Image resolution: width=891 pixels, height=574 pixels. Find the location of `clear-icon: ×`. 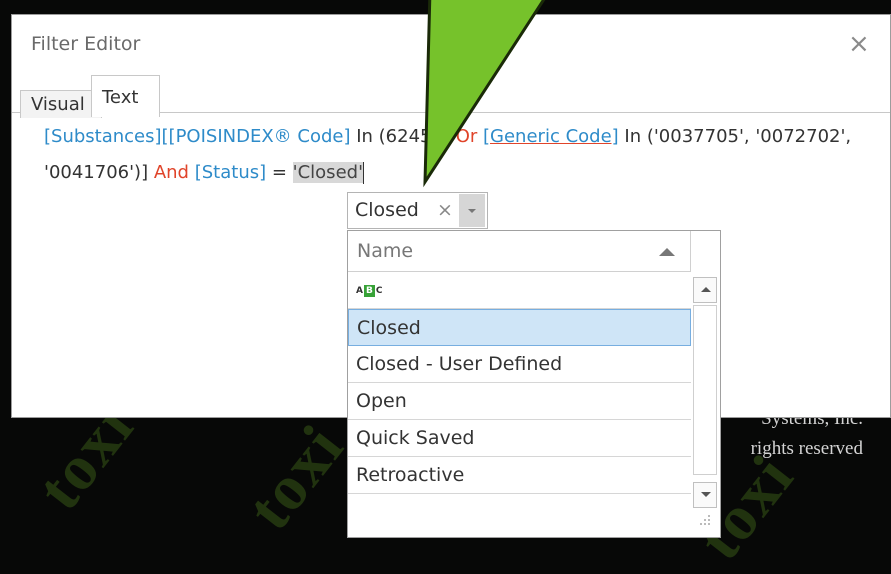

clear-icon: × is located at coordinates (445, 210).